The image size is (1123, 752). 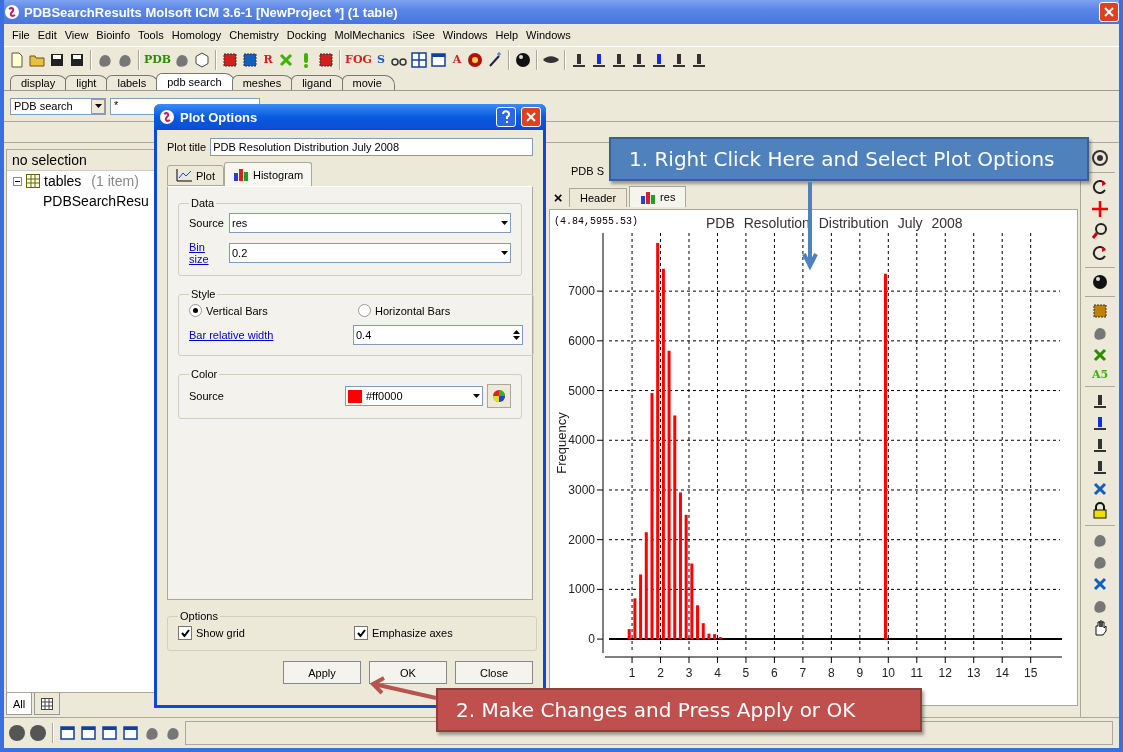 What do you see at coordinates (507, 35) in the screenshot?
I see `menu-item: Help` at bounding box center [507, 35].